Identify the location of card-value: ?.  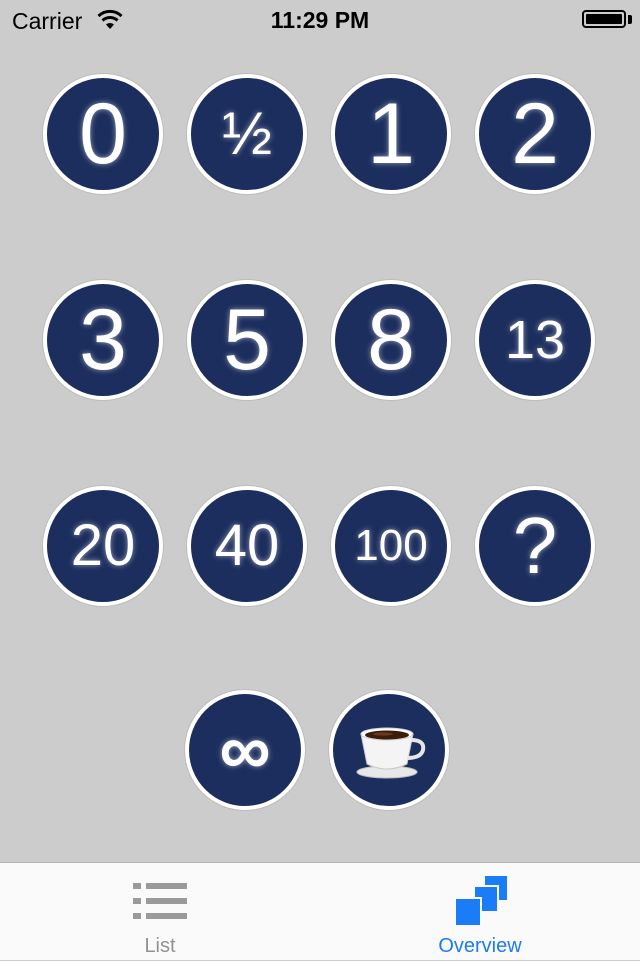
(535, 545).